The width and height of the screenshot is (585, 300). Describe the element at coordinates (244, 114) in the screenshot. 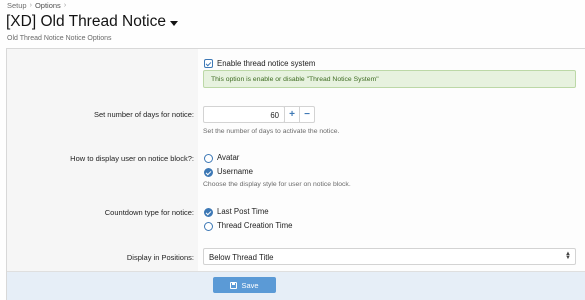

I see `days-input: 60` at that location.